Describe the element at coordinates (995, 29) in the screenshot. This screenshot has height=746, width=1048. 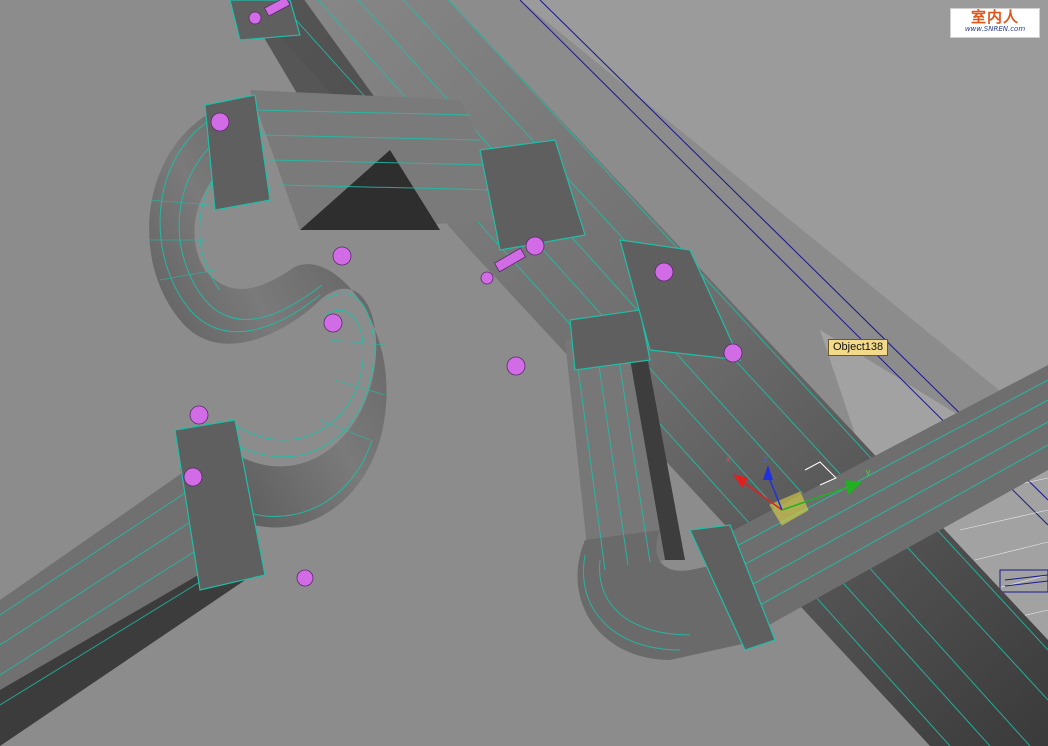
I see `logo-url: www.SNREN.com` at that location.